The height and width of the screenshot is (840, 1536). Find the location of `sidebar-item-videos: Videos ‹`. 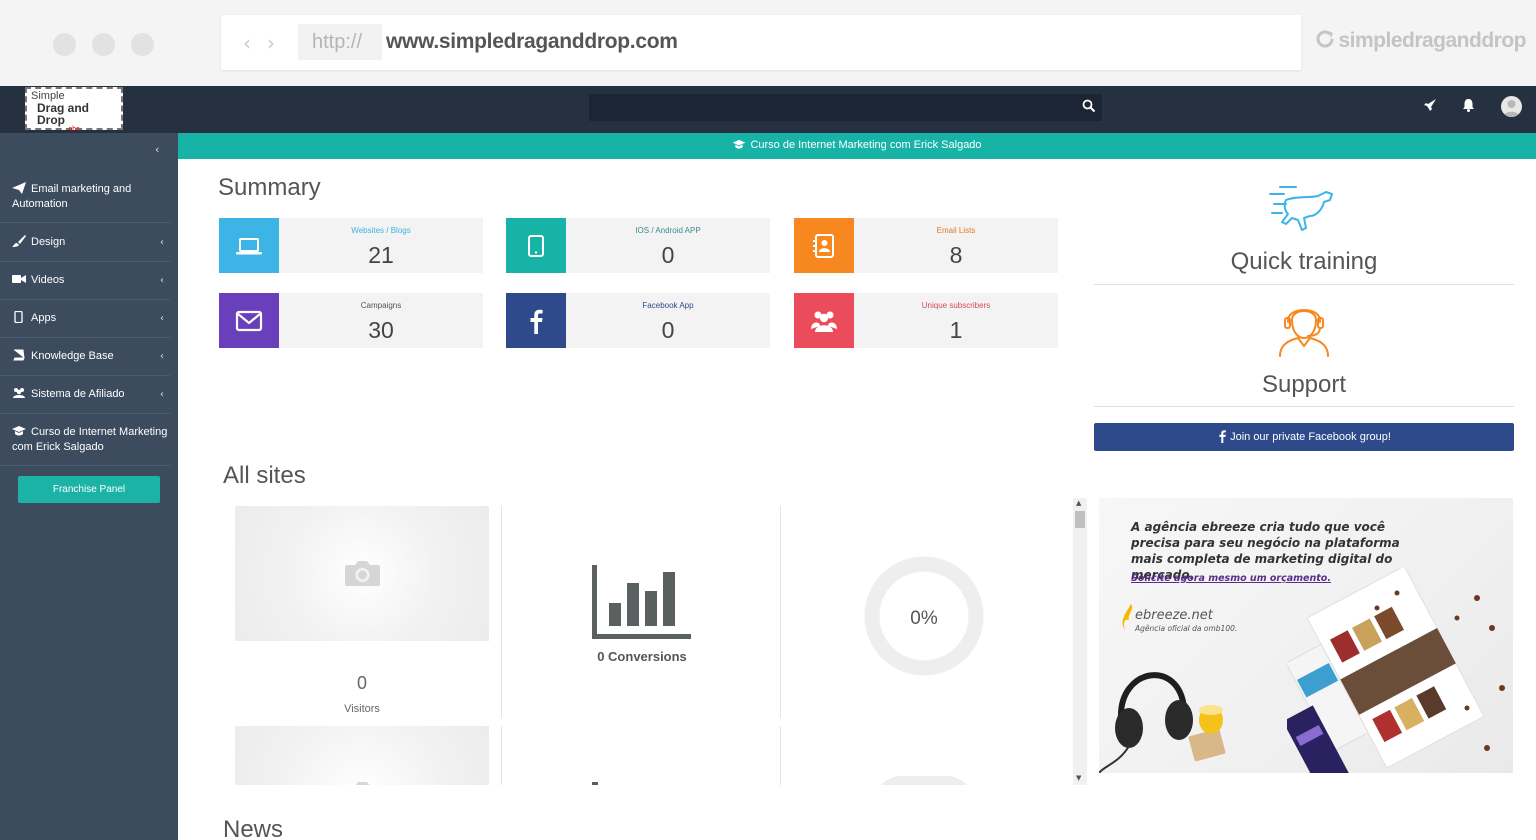

sidebar-item-videos: Videos ‹ is located at coordinates (85, 281).